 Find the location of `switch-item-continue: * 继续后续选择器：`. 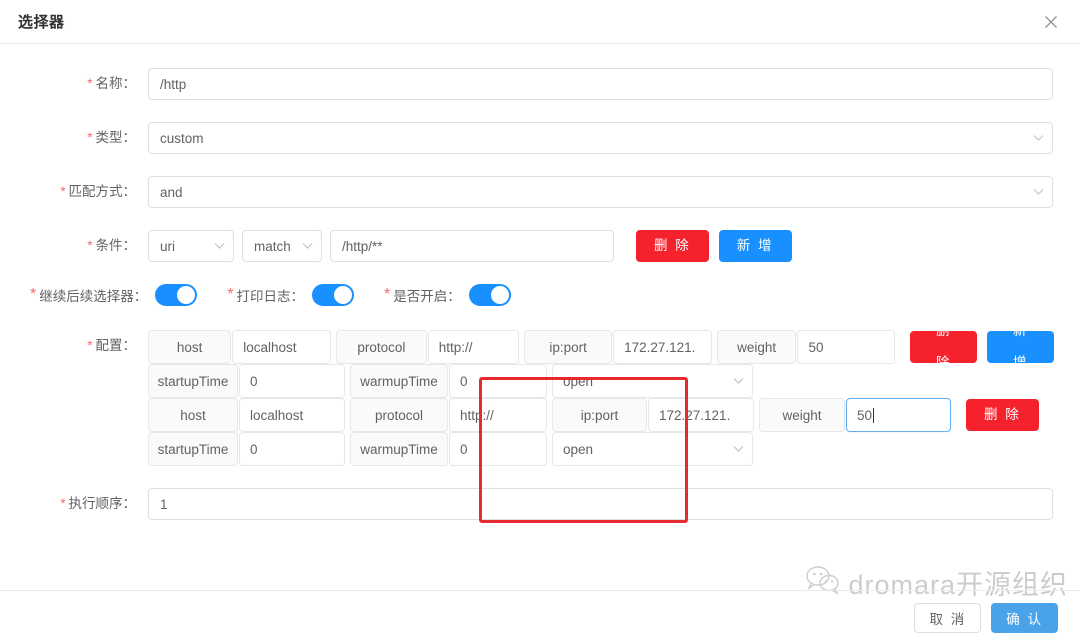

switch-item-continue: * 继续后续选择器： is located at coordinates (112, 295).